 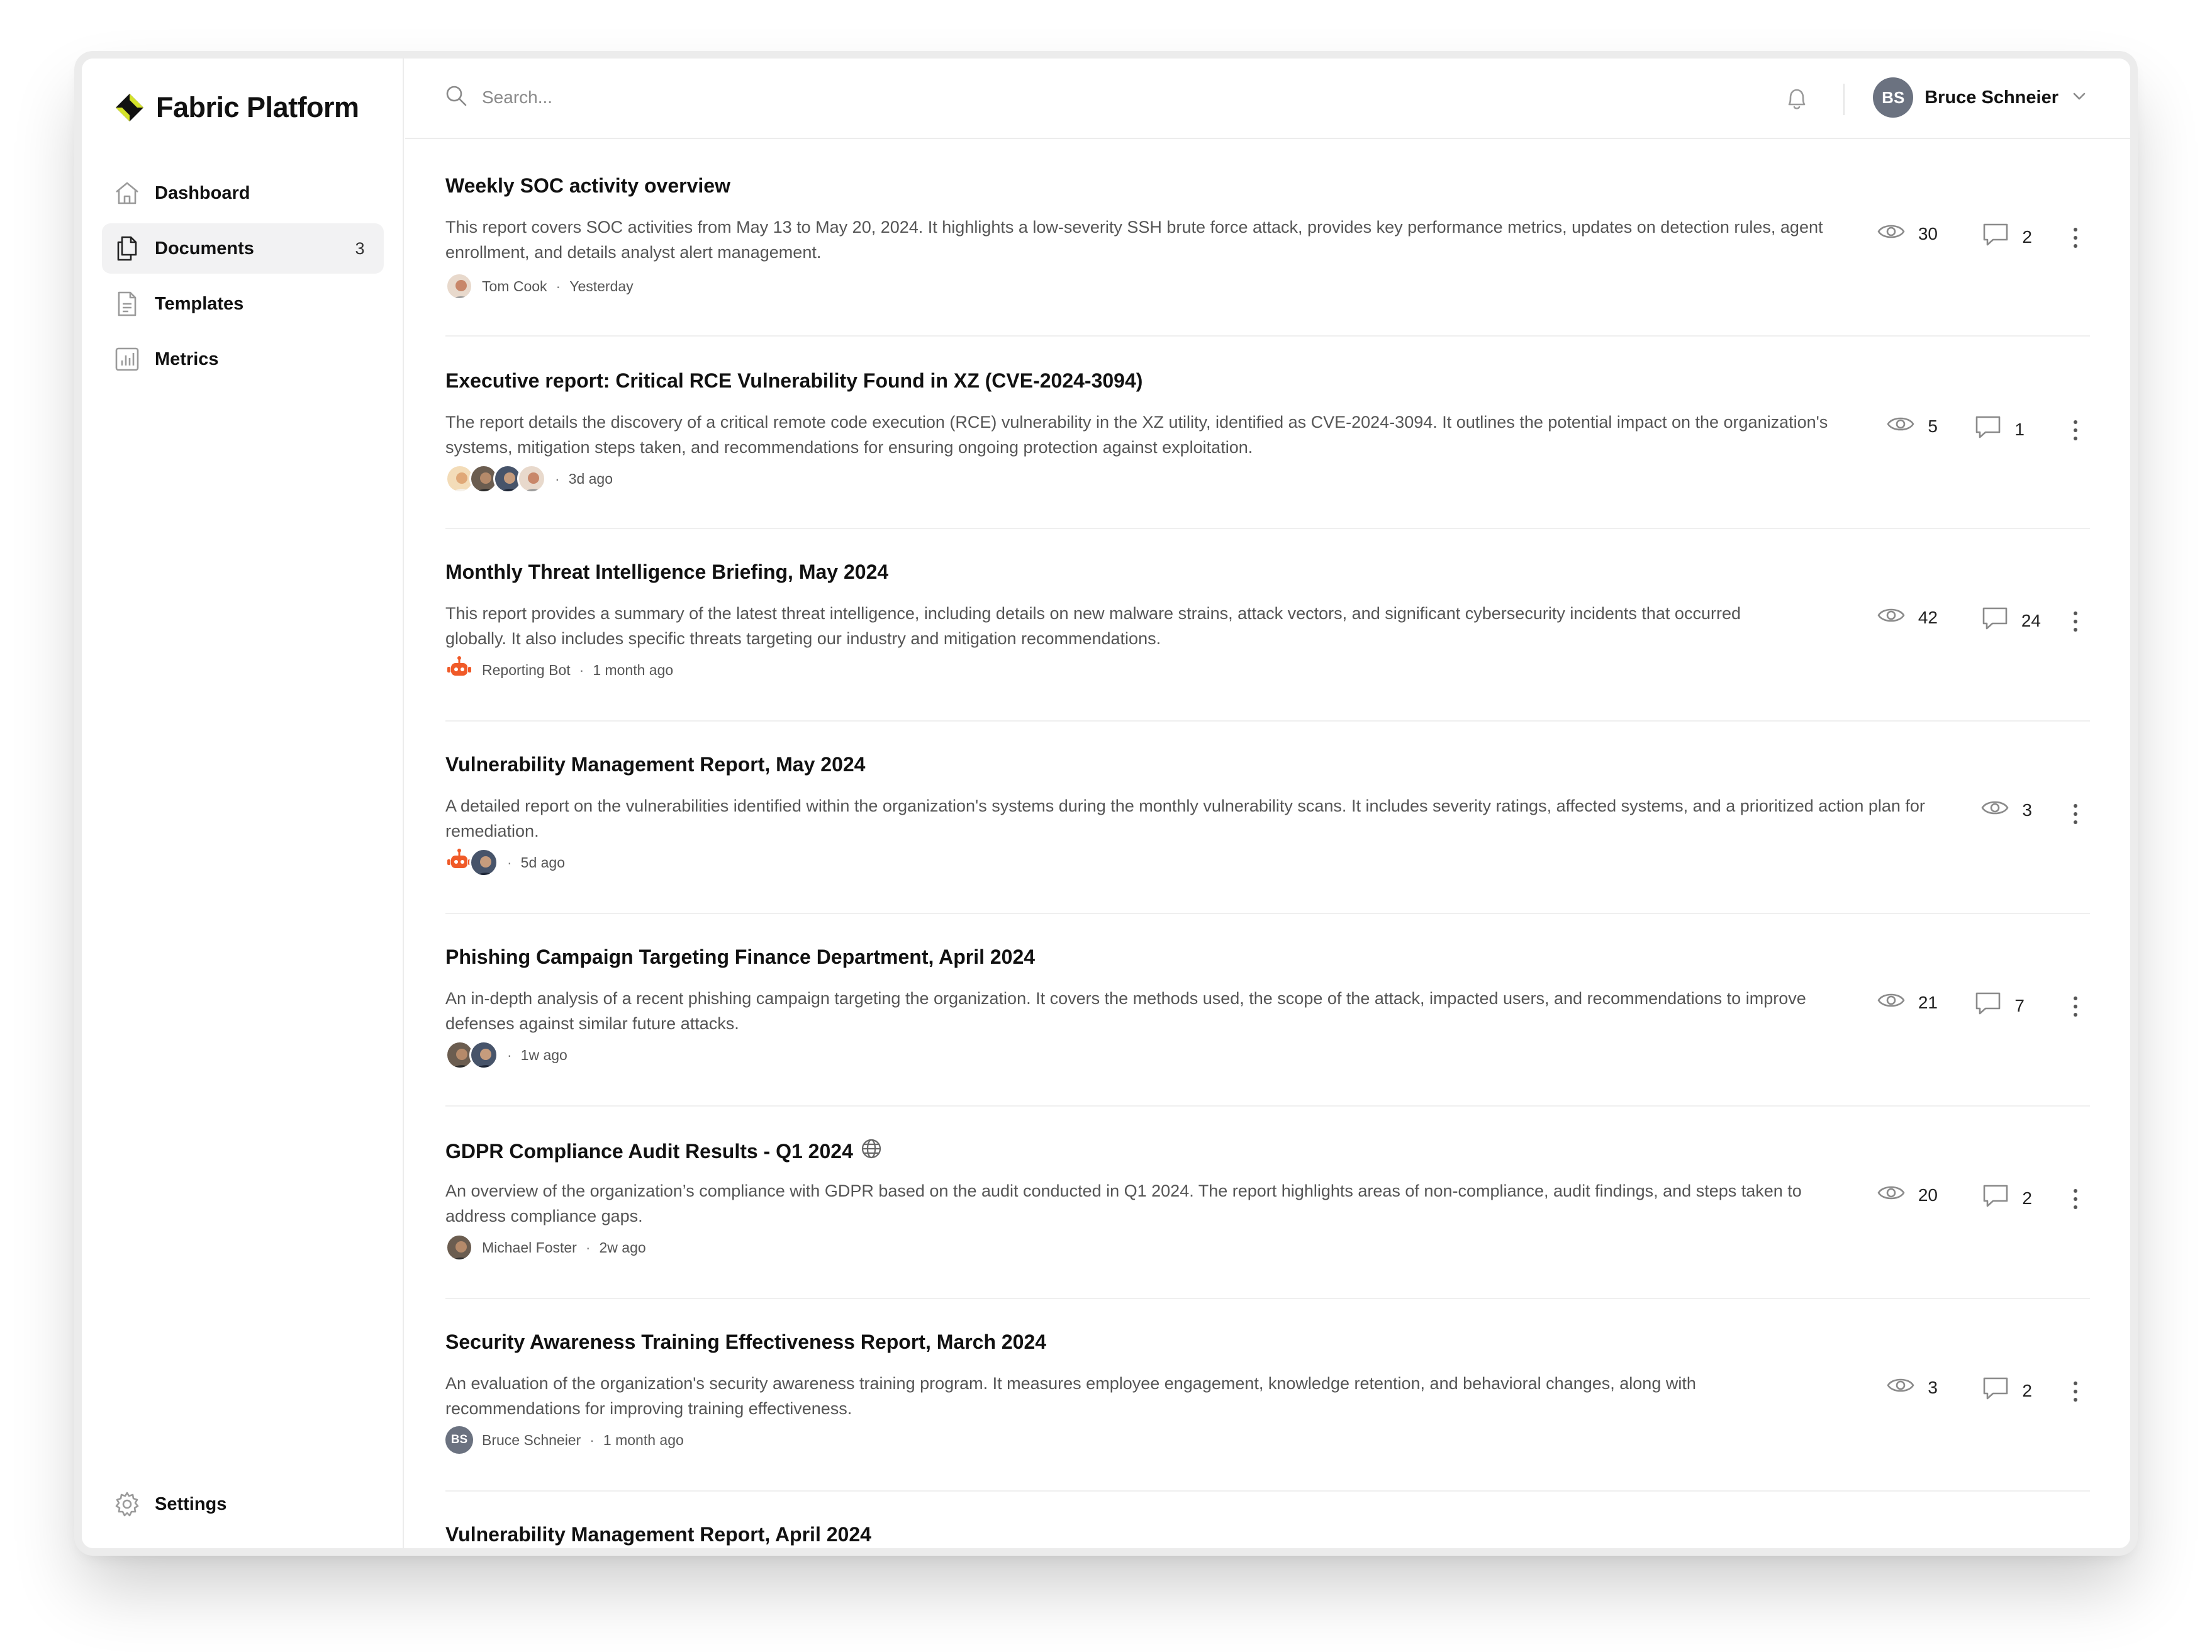 I want to click on notification-bell-icon, so click(x=1797, y=99).